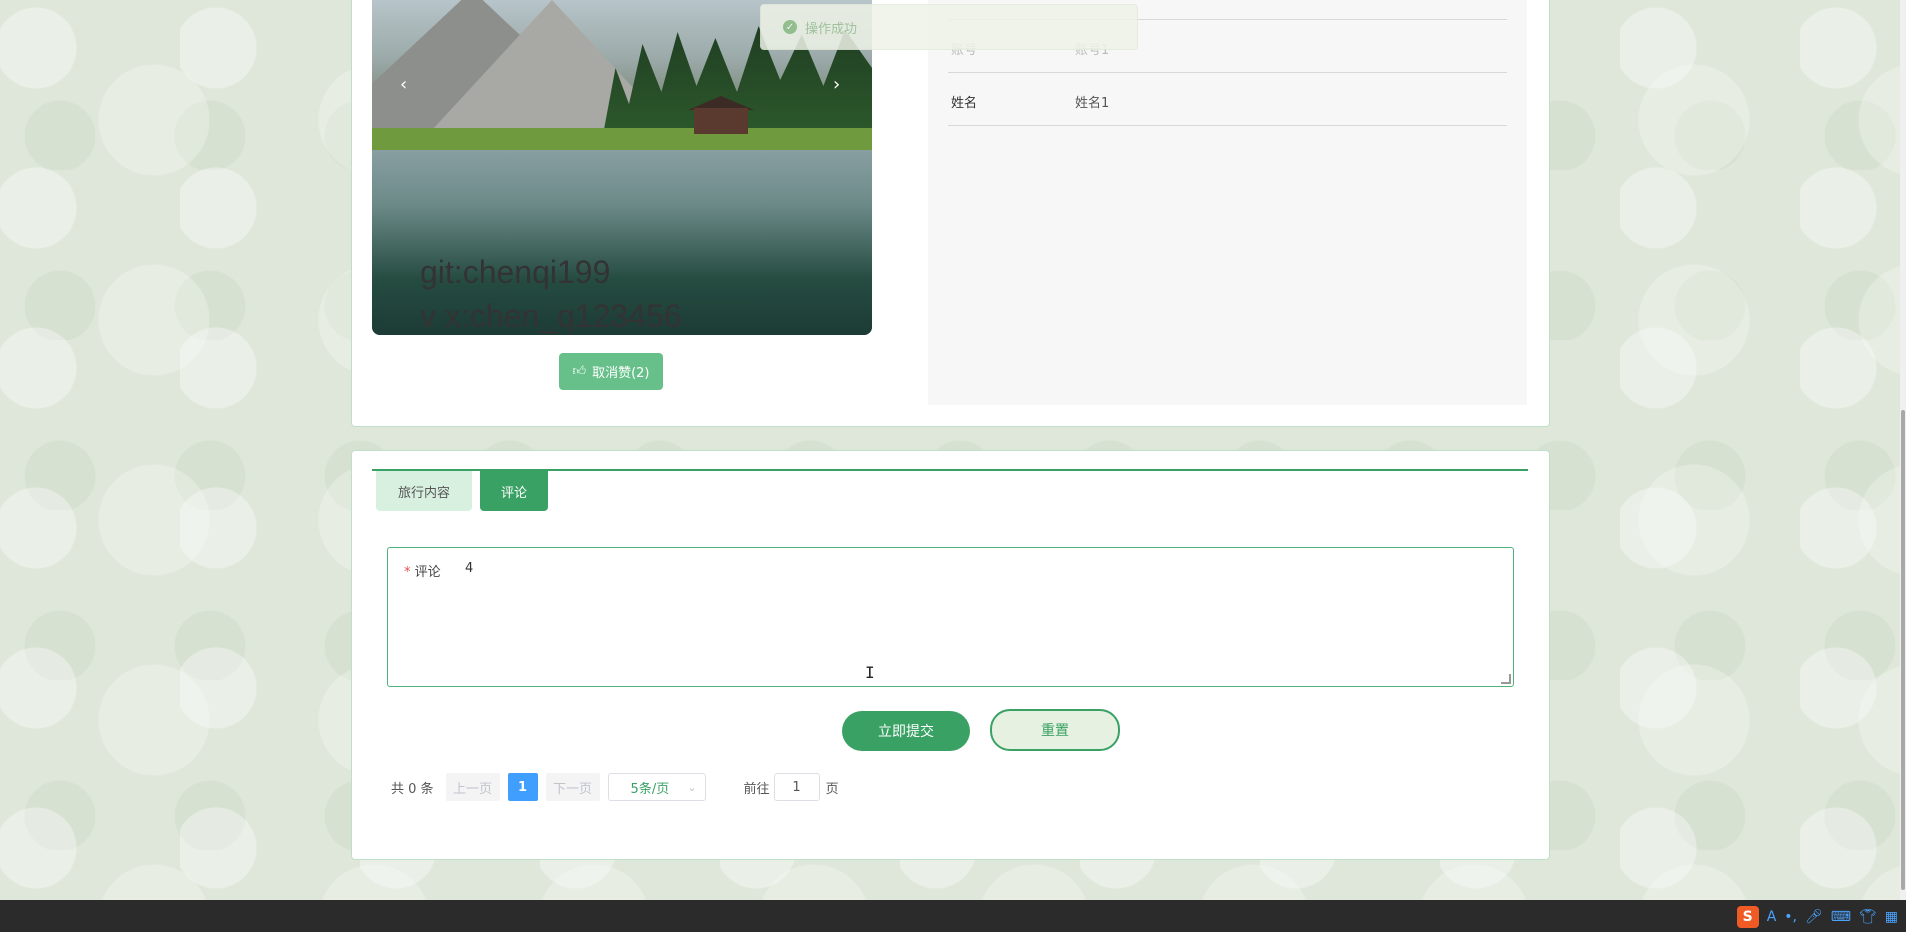 The width and height of the screenshot is (1906, 932). Describe the element at coordinates (515, 272) in the screenshot. I see `watermark-line-1: git:chenqi199` at that location.